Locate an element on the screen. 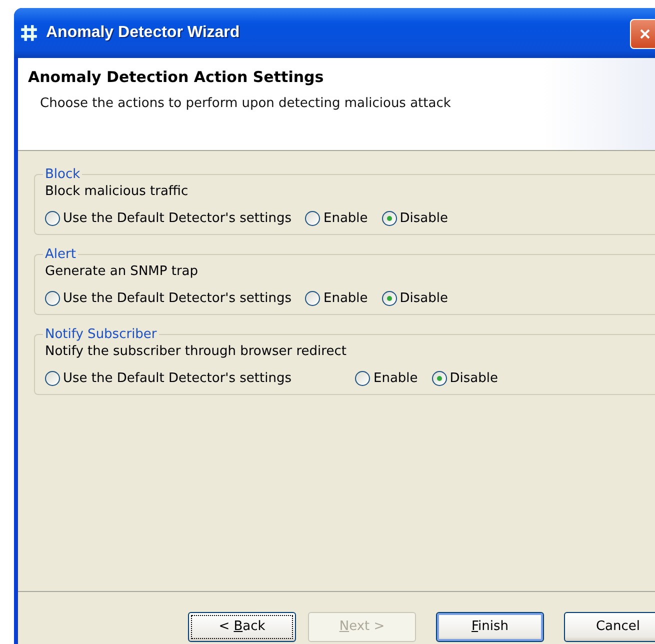 This screenshot has height=644, width=655. group-title: Alert is located at coordinates (60, 254).